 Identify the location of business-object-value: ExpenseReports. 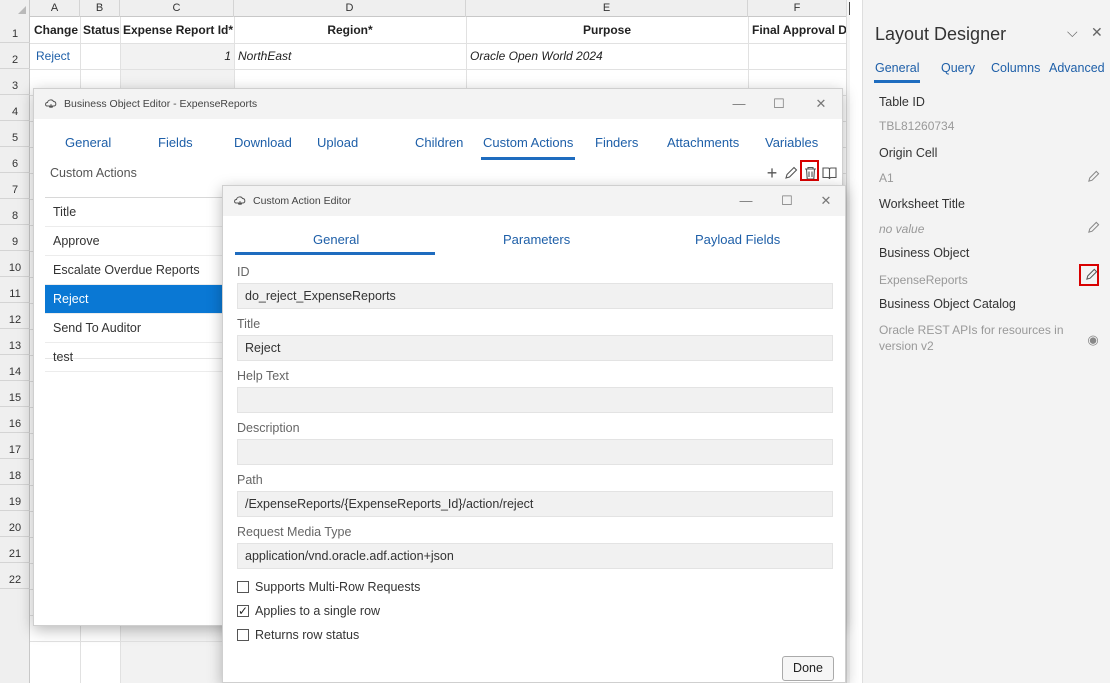
(923, 280).